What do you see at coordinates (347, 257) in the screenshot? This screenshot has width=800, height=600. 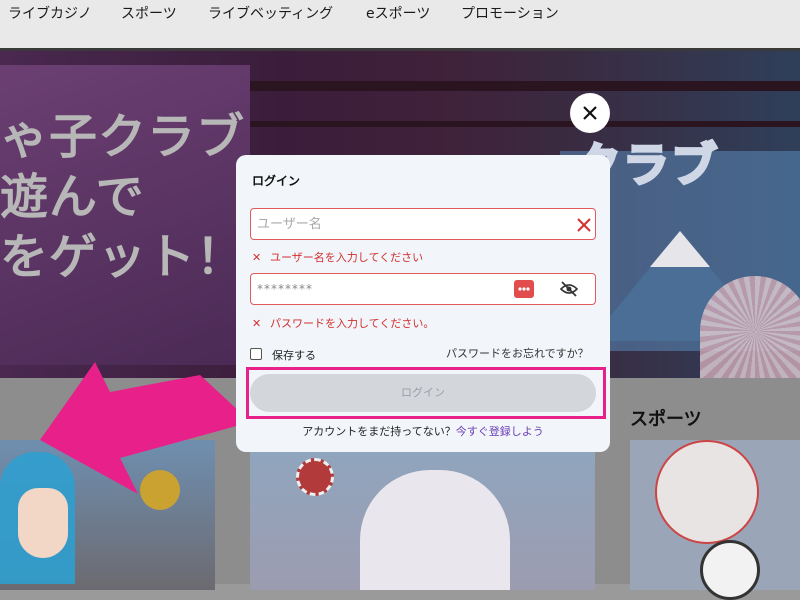 I see `username-error-text: ユーザー名を入力してください` at bounding box center [347, 257].